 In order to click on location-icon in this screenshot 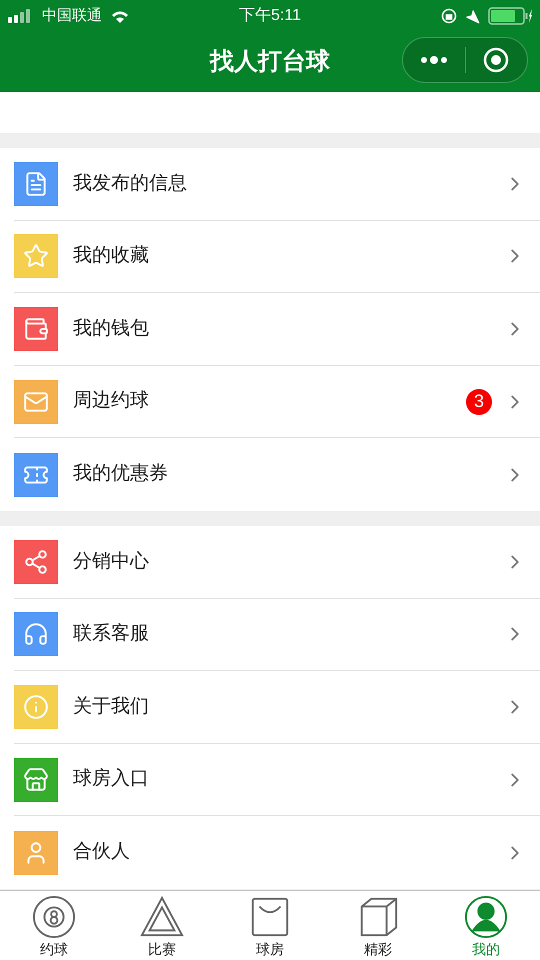, I will do `click(472, 16)`.